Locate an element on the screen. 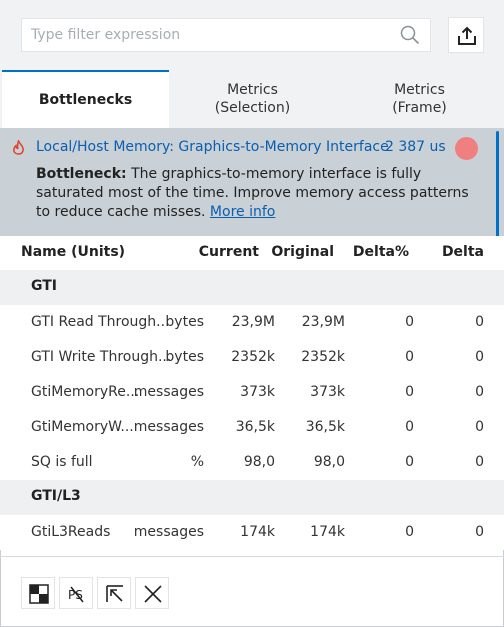 The width and height of the screenshot is (504, 627). column-header-delta: Delta is located at coordinates (463, 252).